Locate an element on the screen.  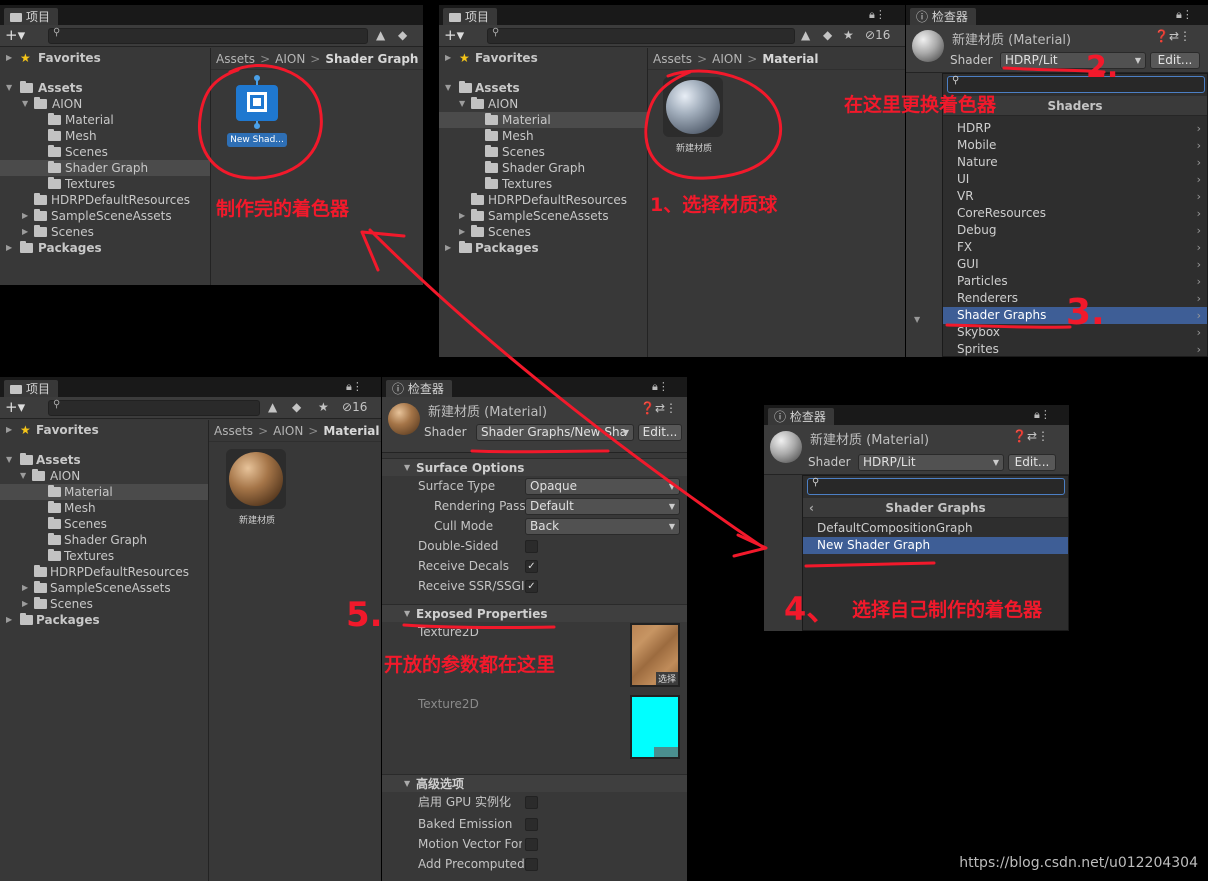
crumb-shader-graph: Shader Graph is located at coordinates (371, 59).